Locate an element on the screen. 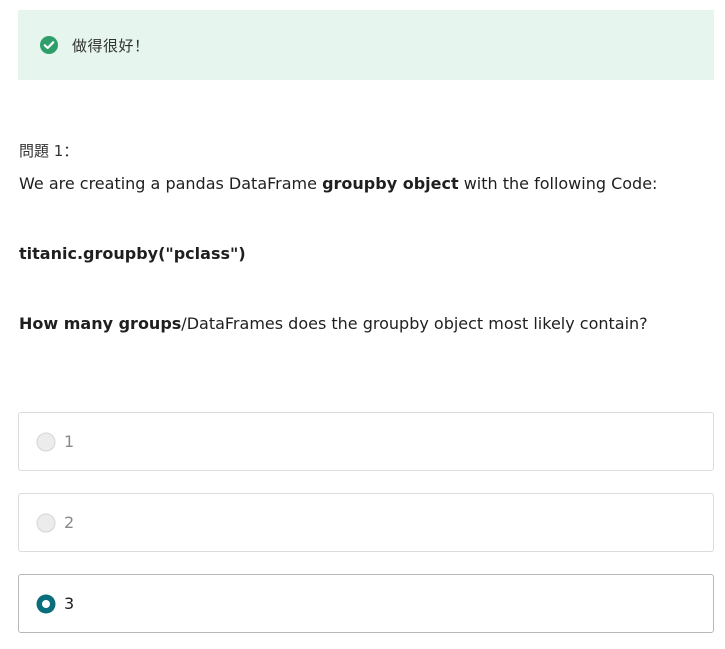 The image size is (725, 649). question-text-part: with the following Code: is located at coordinates (558, 183).